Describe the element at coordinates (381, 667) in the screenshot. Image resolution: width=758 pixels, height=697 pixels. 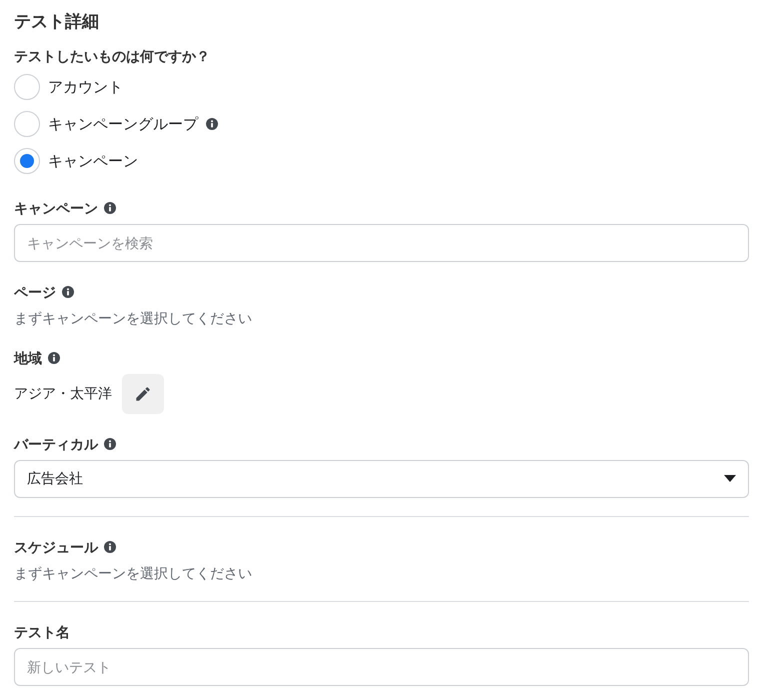
I see `input-field: 新しいテスト` at that location.